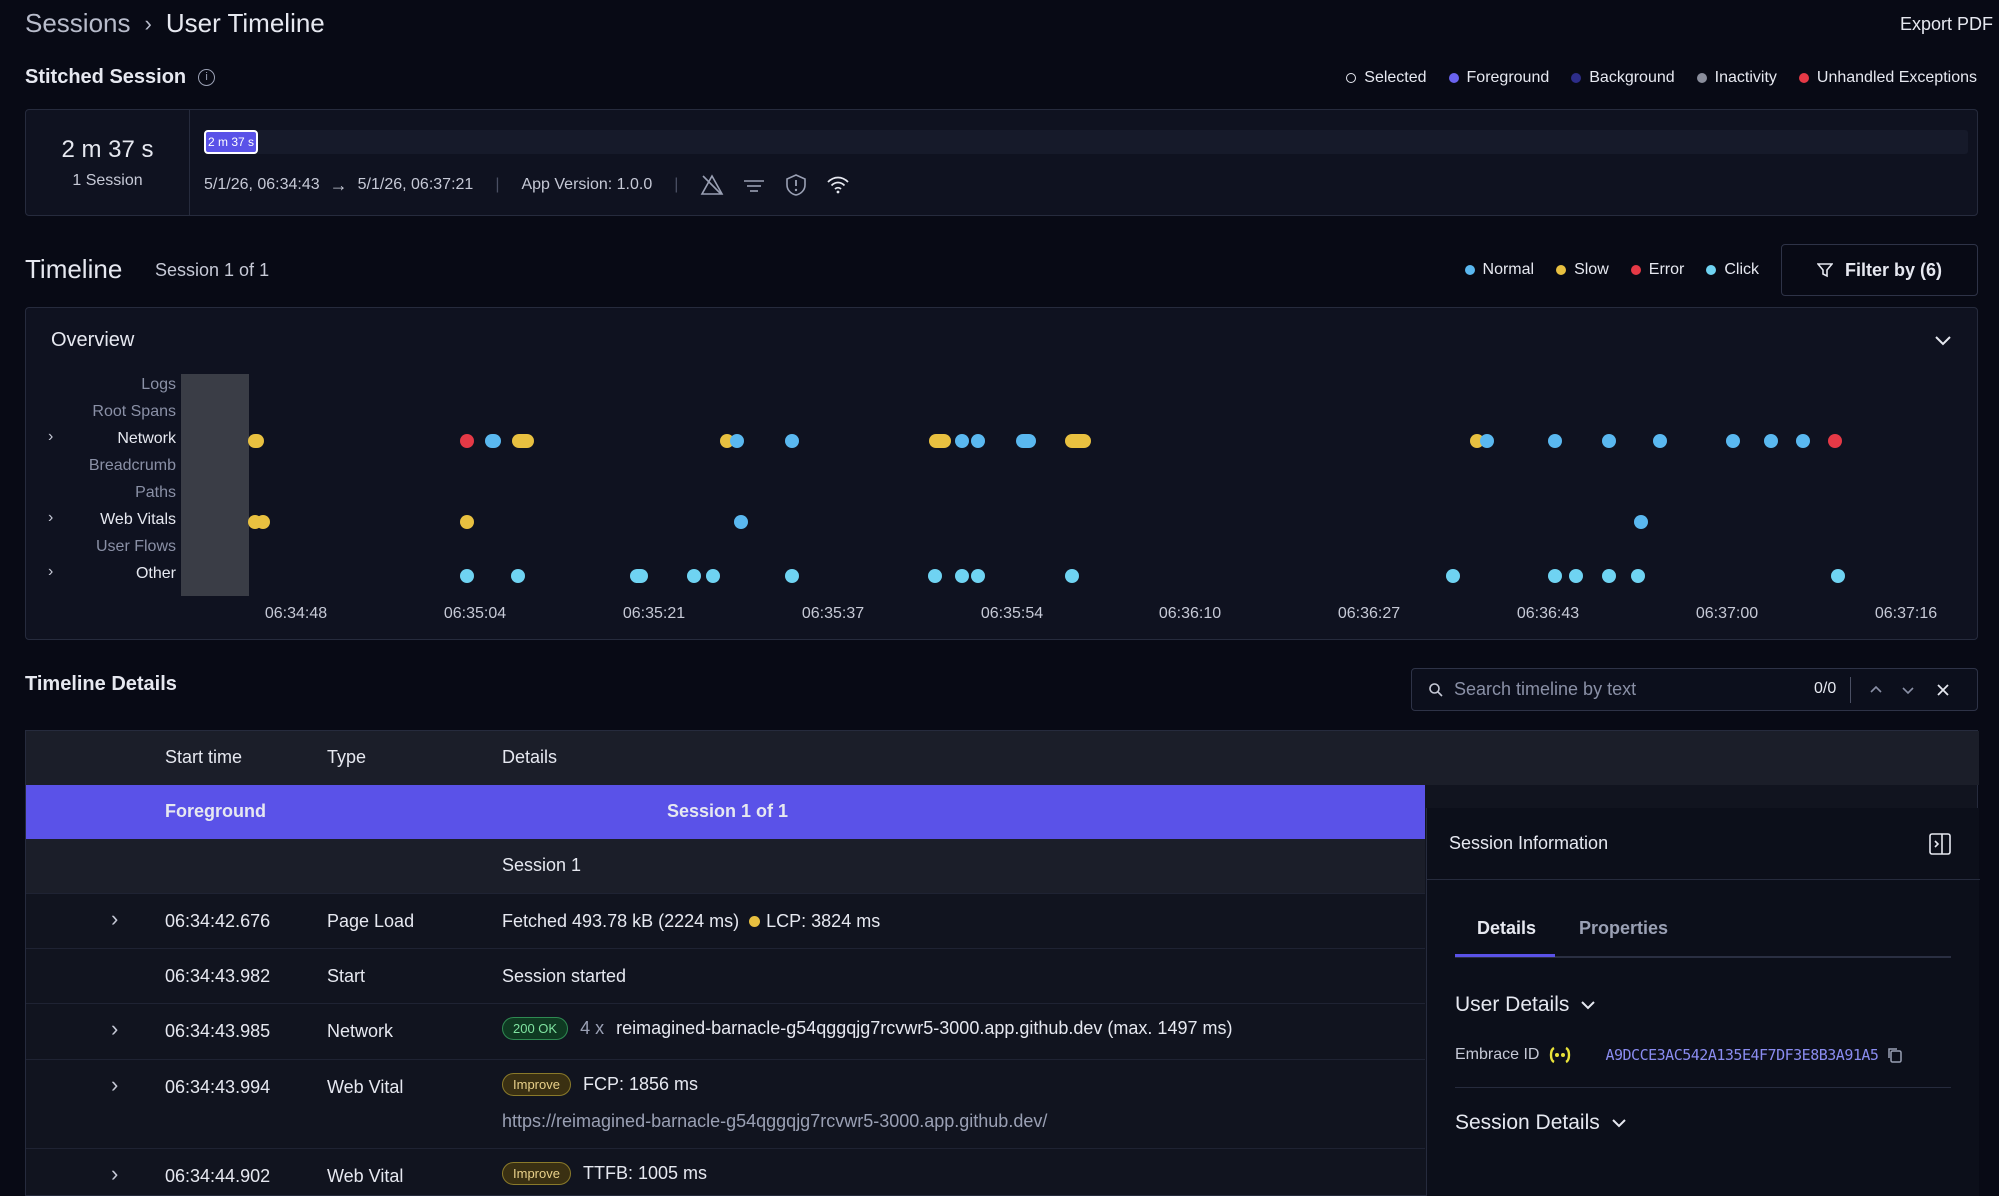  Describe the element at coordinates (203, 757) in the screenshot. I see `column-start-time: Start time` at that location.